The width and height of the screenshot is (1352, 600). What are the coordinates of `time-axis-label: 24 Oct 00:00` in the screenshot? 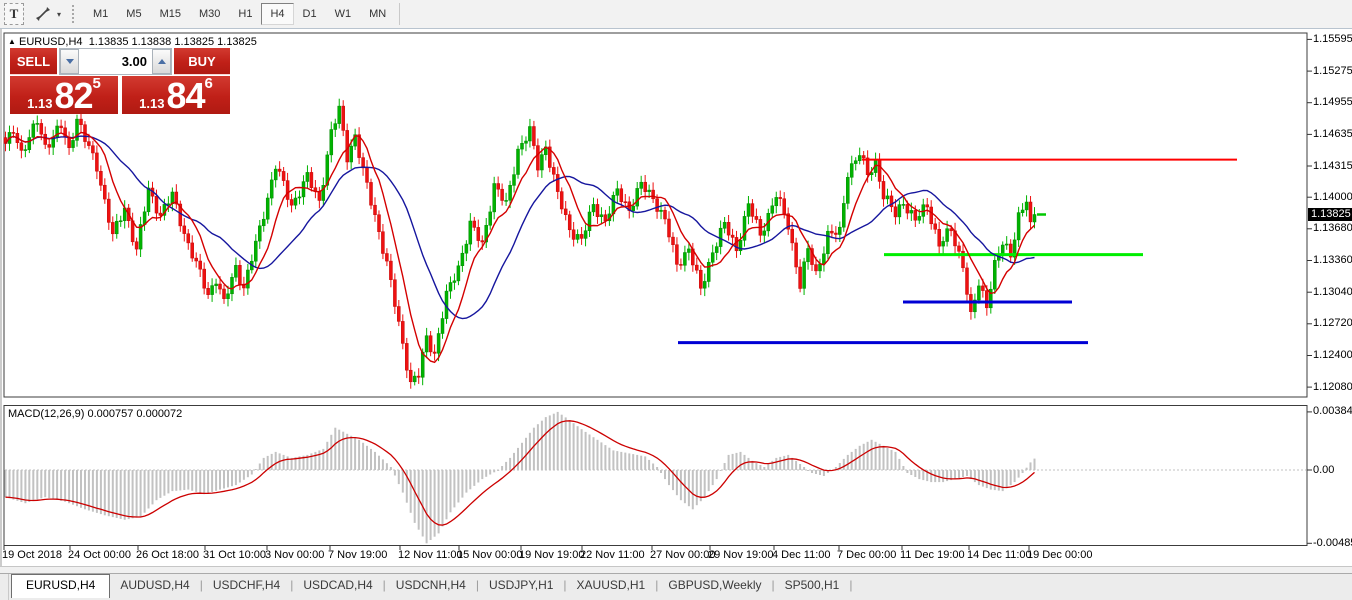 It's located at (99, 555).